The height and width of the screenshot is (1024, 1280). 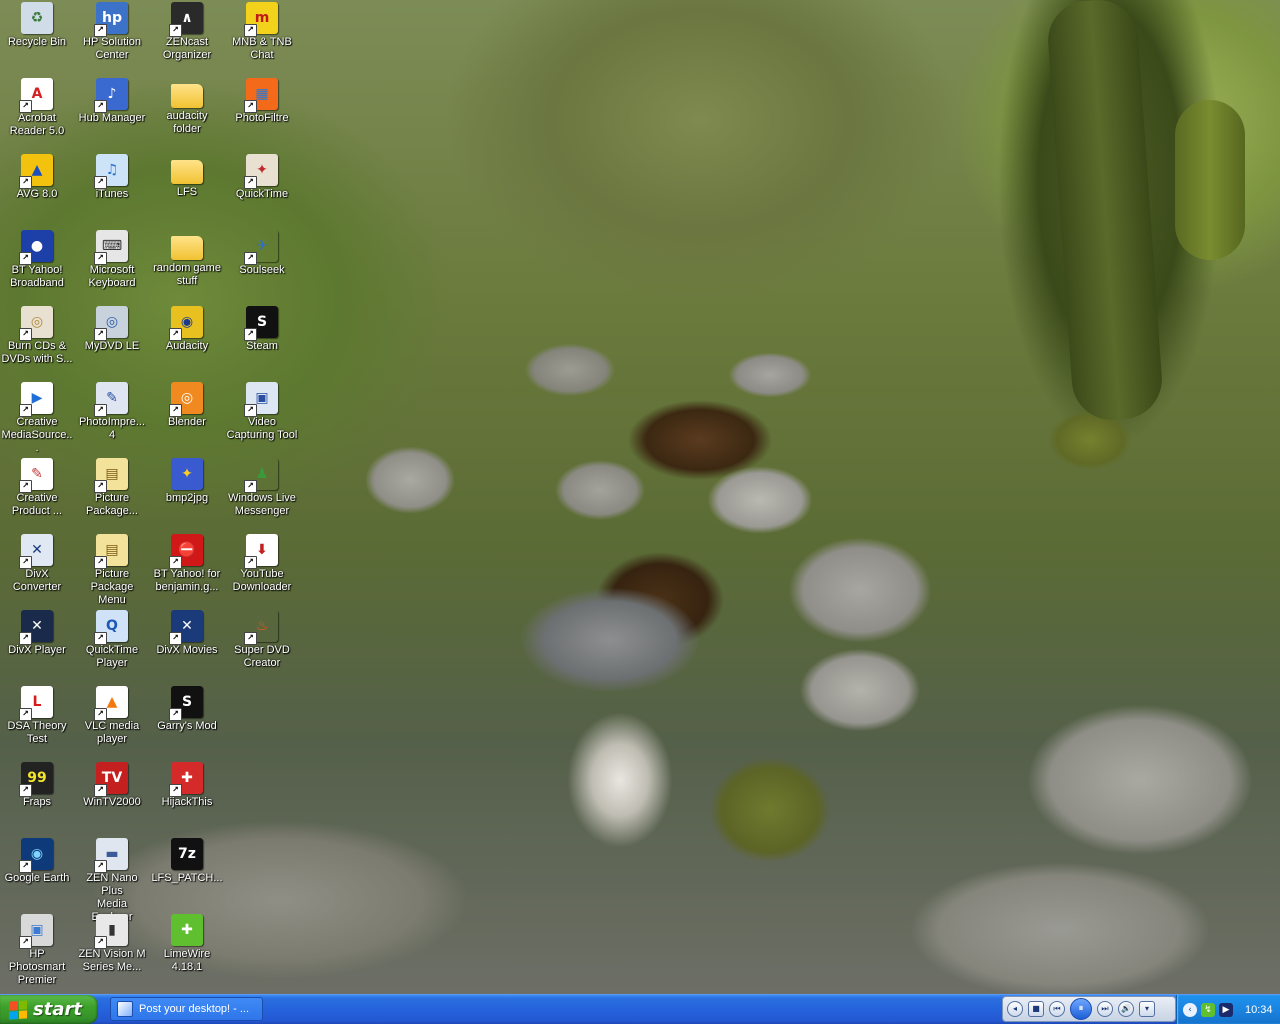 What do you see at coordinates (111, 475) in the screenshot?
I see `app-icon: ▤ ↗` at bounding box center [111, 475].